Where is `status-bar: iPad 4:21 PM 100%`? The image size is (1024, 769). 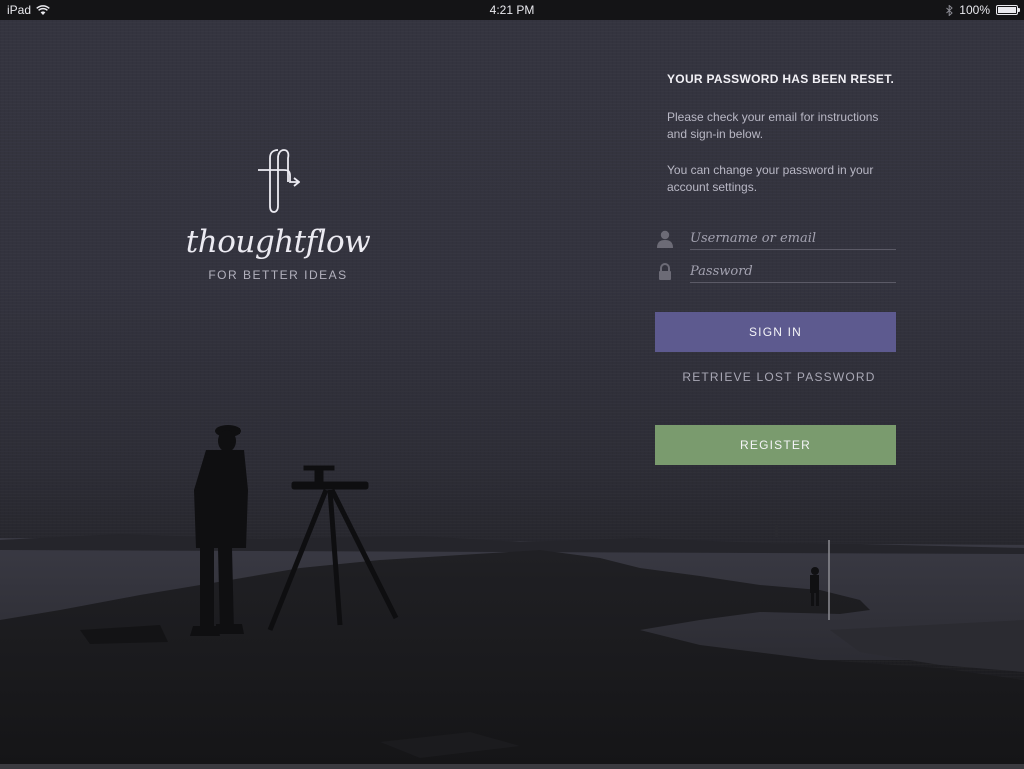 status-bar: iPad 4:21 PM 100% is located at coordinates (512, 10).